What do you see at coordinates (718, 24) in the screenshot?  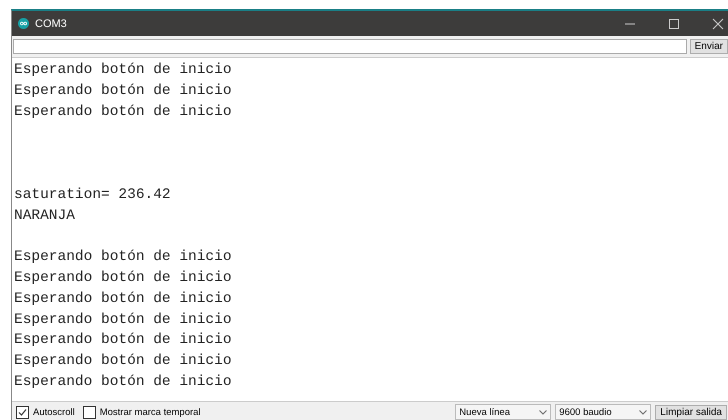 I see `close-icon` at bounding box center [718, 24].